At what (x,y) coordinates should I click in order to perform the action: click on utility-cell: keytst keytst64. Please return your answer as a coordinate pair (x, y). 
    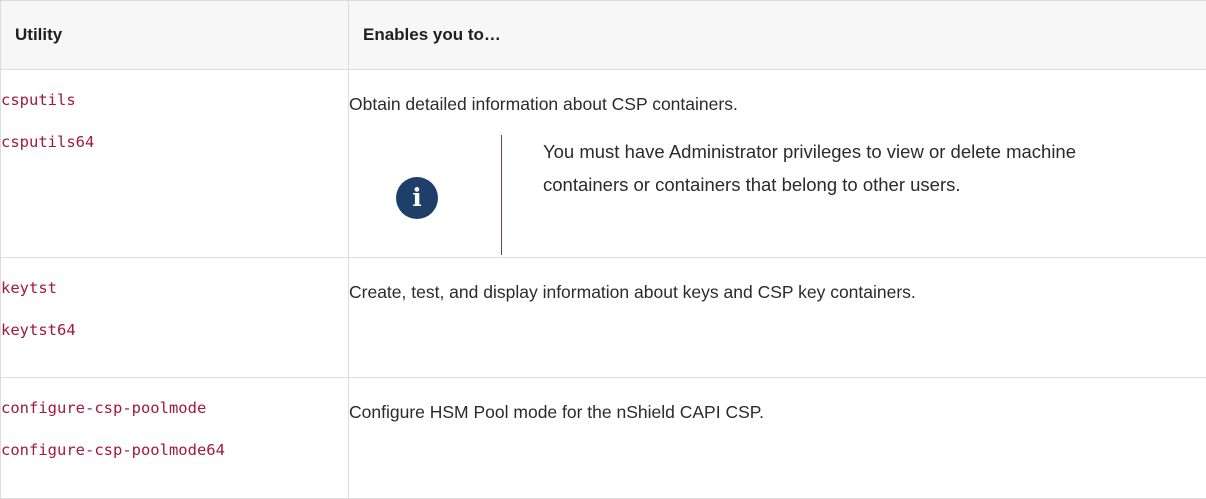
    Looking at the image, I should click on (175, 318).